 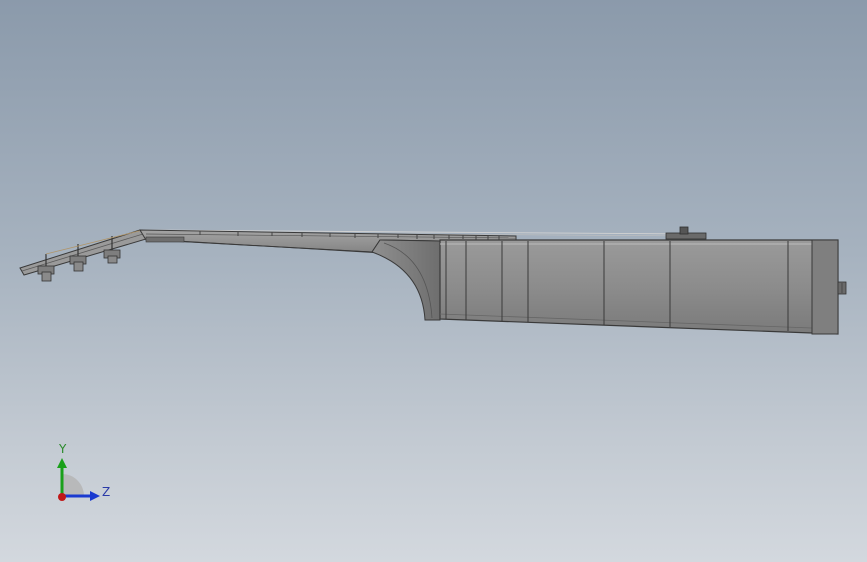 What do you see at coordinates (78, 479) in the screenshot?
I see `triad-graphic` at bounding box center [78, 479].